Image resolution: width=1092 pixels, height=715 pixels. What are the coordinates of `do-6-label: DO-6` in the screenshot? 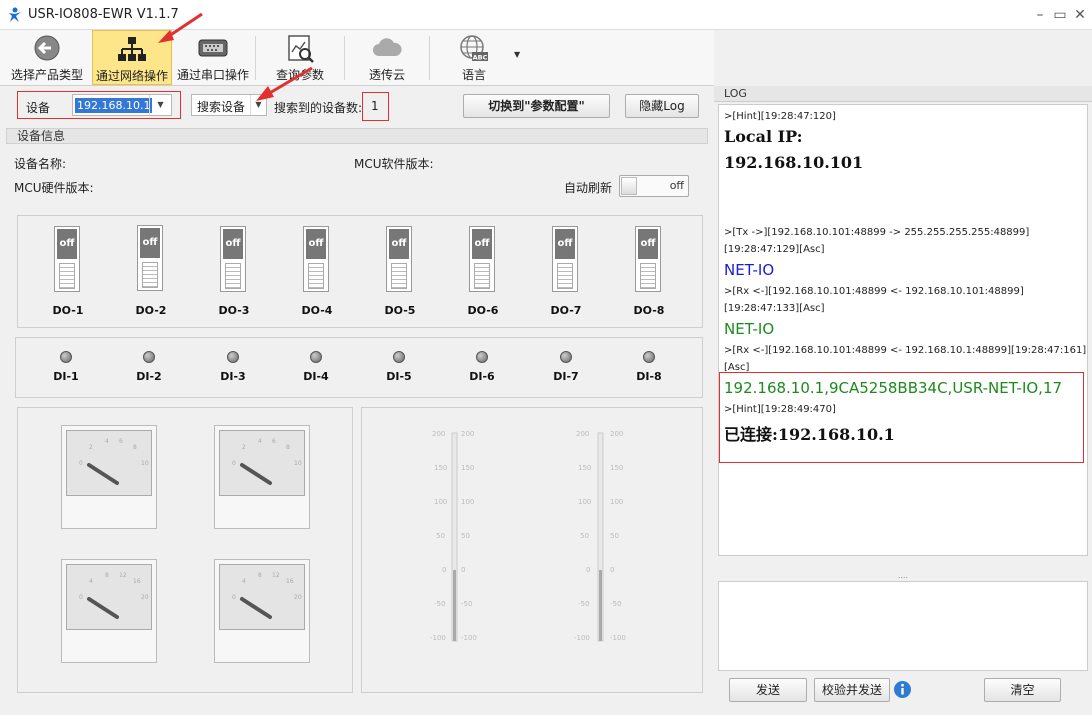 It's located at (483, 310).